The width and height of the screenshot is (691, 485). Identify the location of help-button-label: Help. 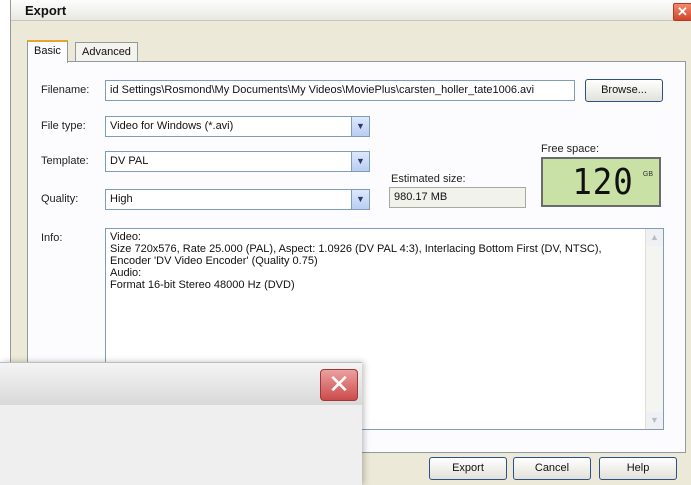
(638, 468).